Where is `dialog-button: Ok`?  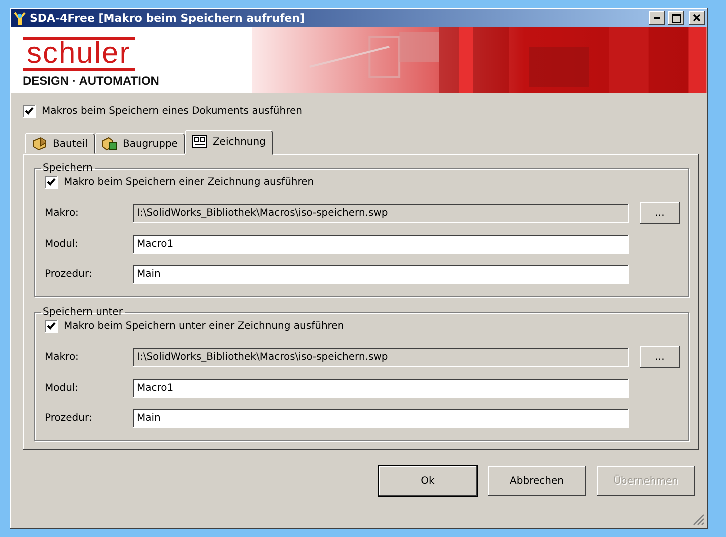
dialog-button: Ok is located at coordinates (428, 481).